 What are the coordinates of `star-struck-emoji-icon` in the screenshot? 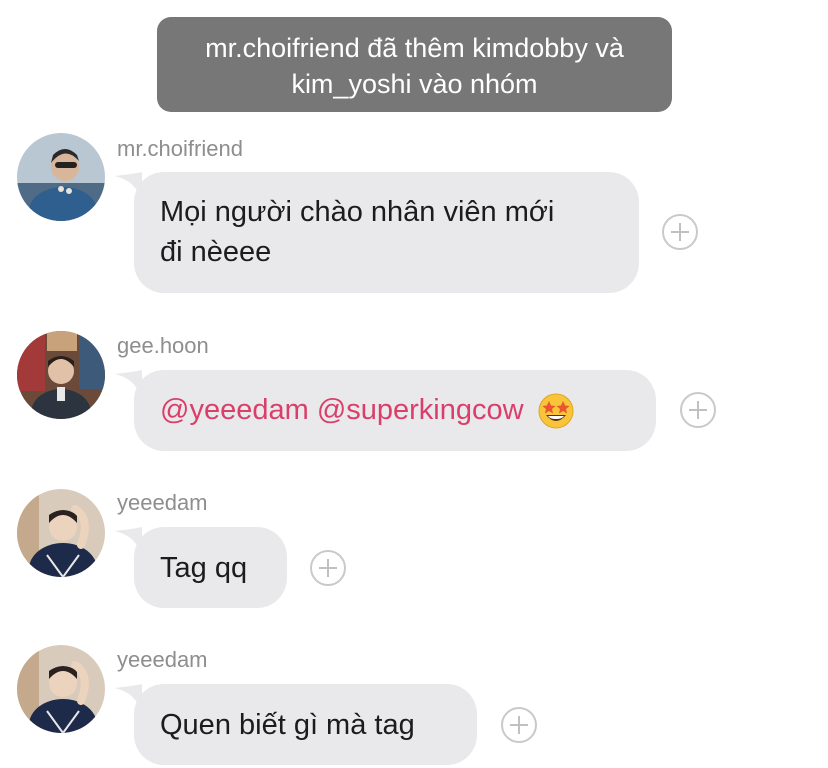 It's located at (556, 411).